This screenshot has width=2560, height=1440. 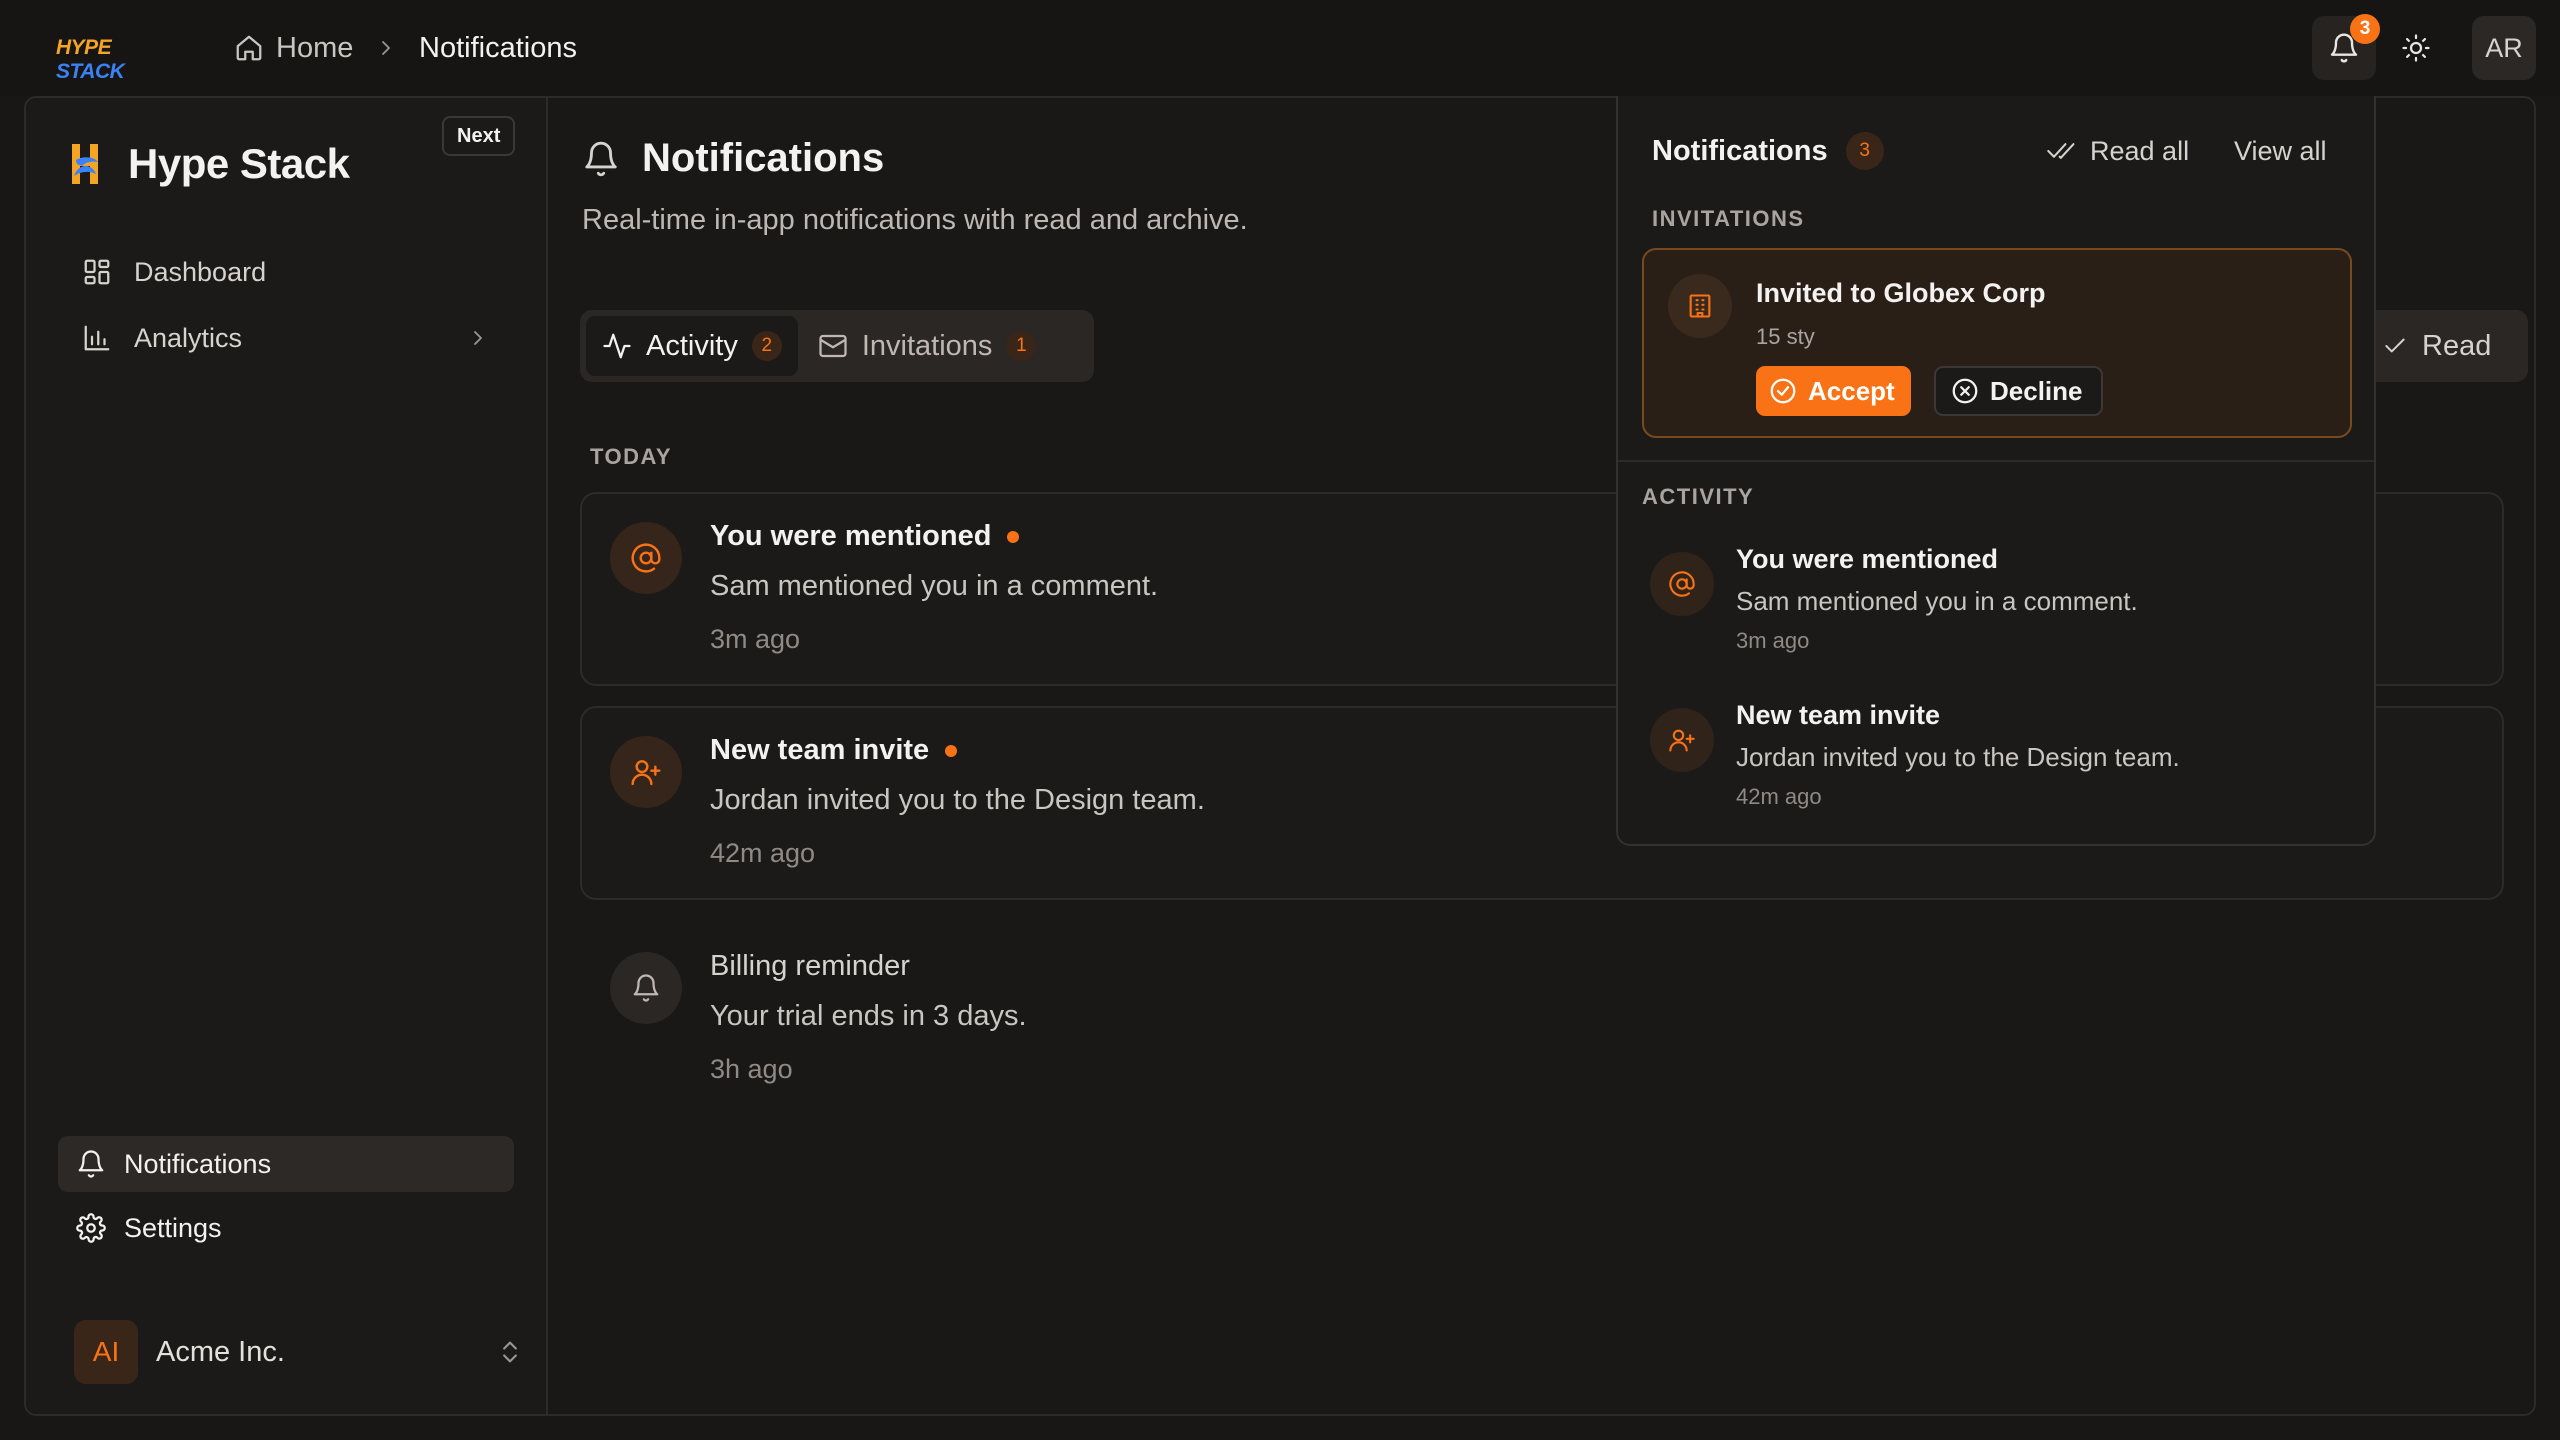 What do you see at coordinates (249, 48) in the screenshot?
I see `home-icon` at bounding box center [249, 48].